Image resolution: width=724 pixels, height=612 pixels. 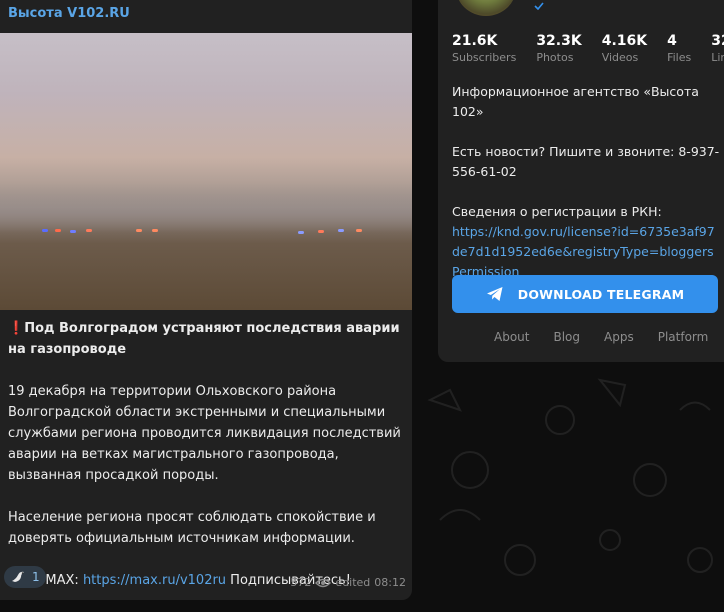 What do you see at coordinates (559, 41) in the screenshot?
I see `stat-value: 32.3K` at bounding box center [559, 41].